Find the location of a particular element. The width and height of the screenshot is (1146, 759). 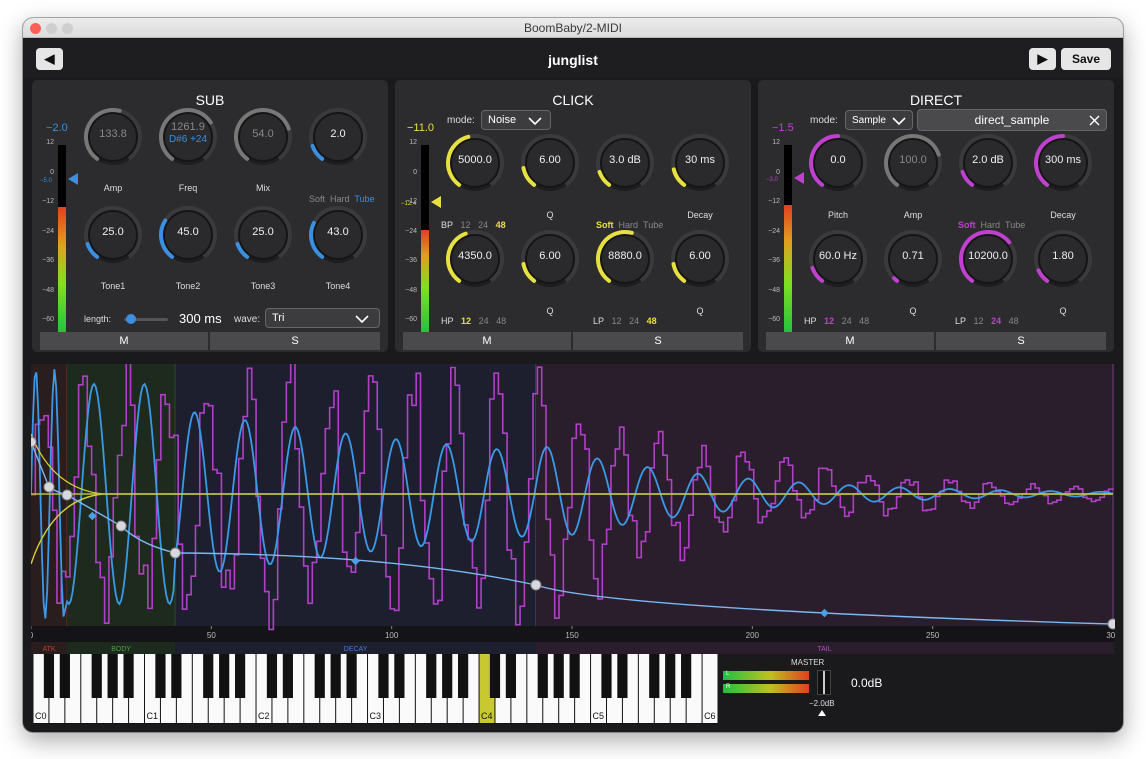

trim-up-icon is located at coordinates (822, 713).